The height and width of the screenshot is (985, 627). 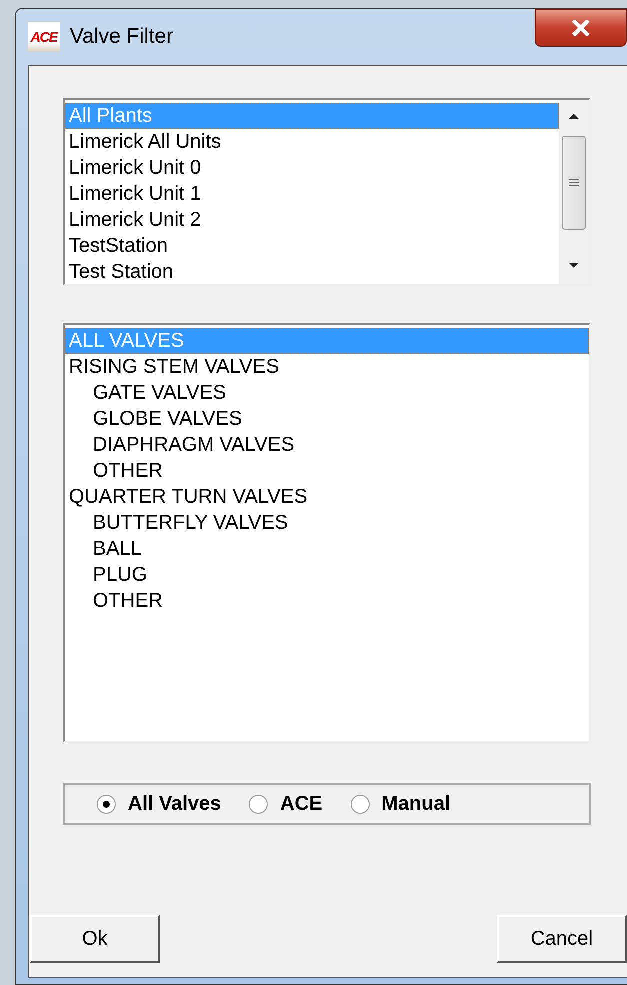 What do you see at coordinates (327, 419) in the screenshot?
I see `tree-item: GLOBE VALVES` at bounding box center [327, 419].